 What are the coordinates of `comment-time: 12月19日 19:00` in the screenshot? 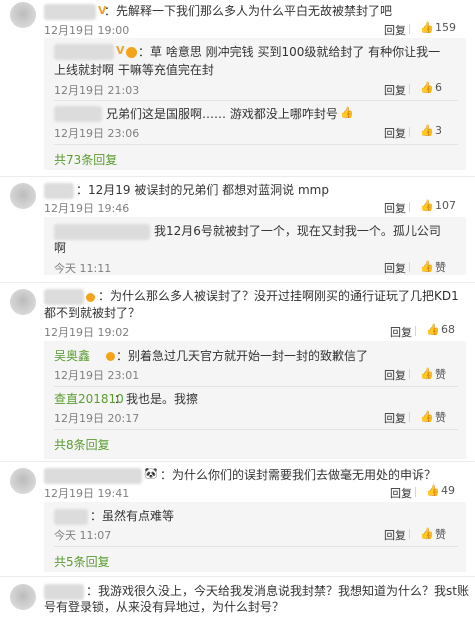 It's located at (87, 30).